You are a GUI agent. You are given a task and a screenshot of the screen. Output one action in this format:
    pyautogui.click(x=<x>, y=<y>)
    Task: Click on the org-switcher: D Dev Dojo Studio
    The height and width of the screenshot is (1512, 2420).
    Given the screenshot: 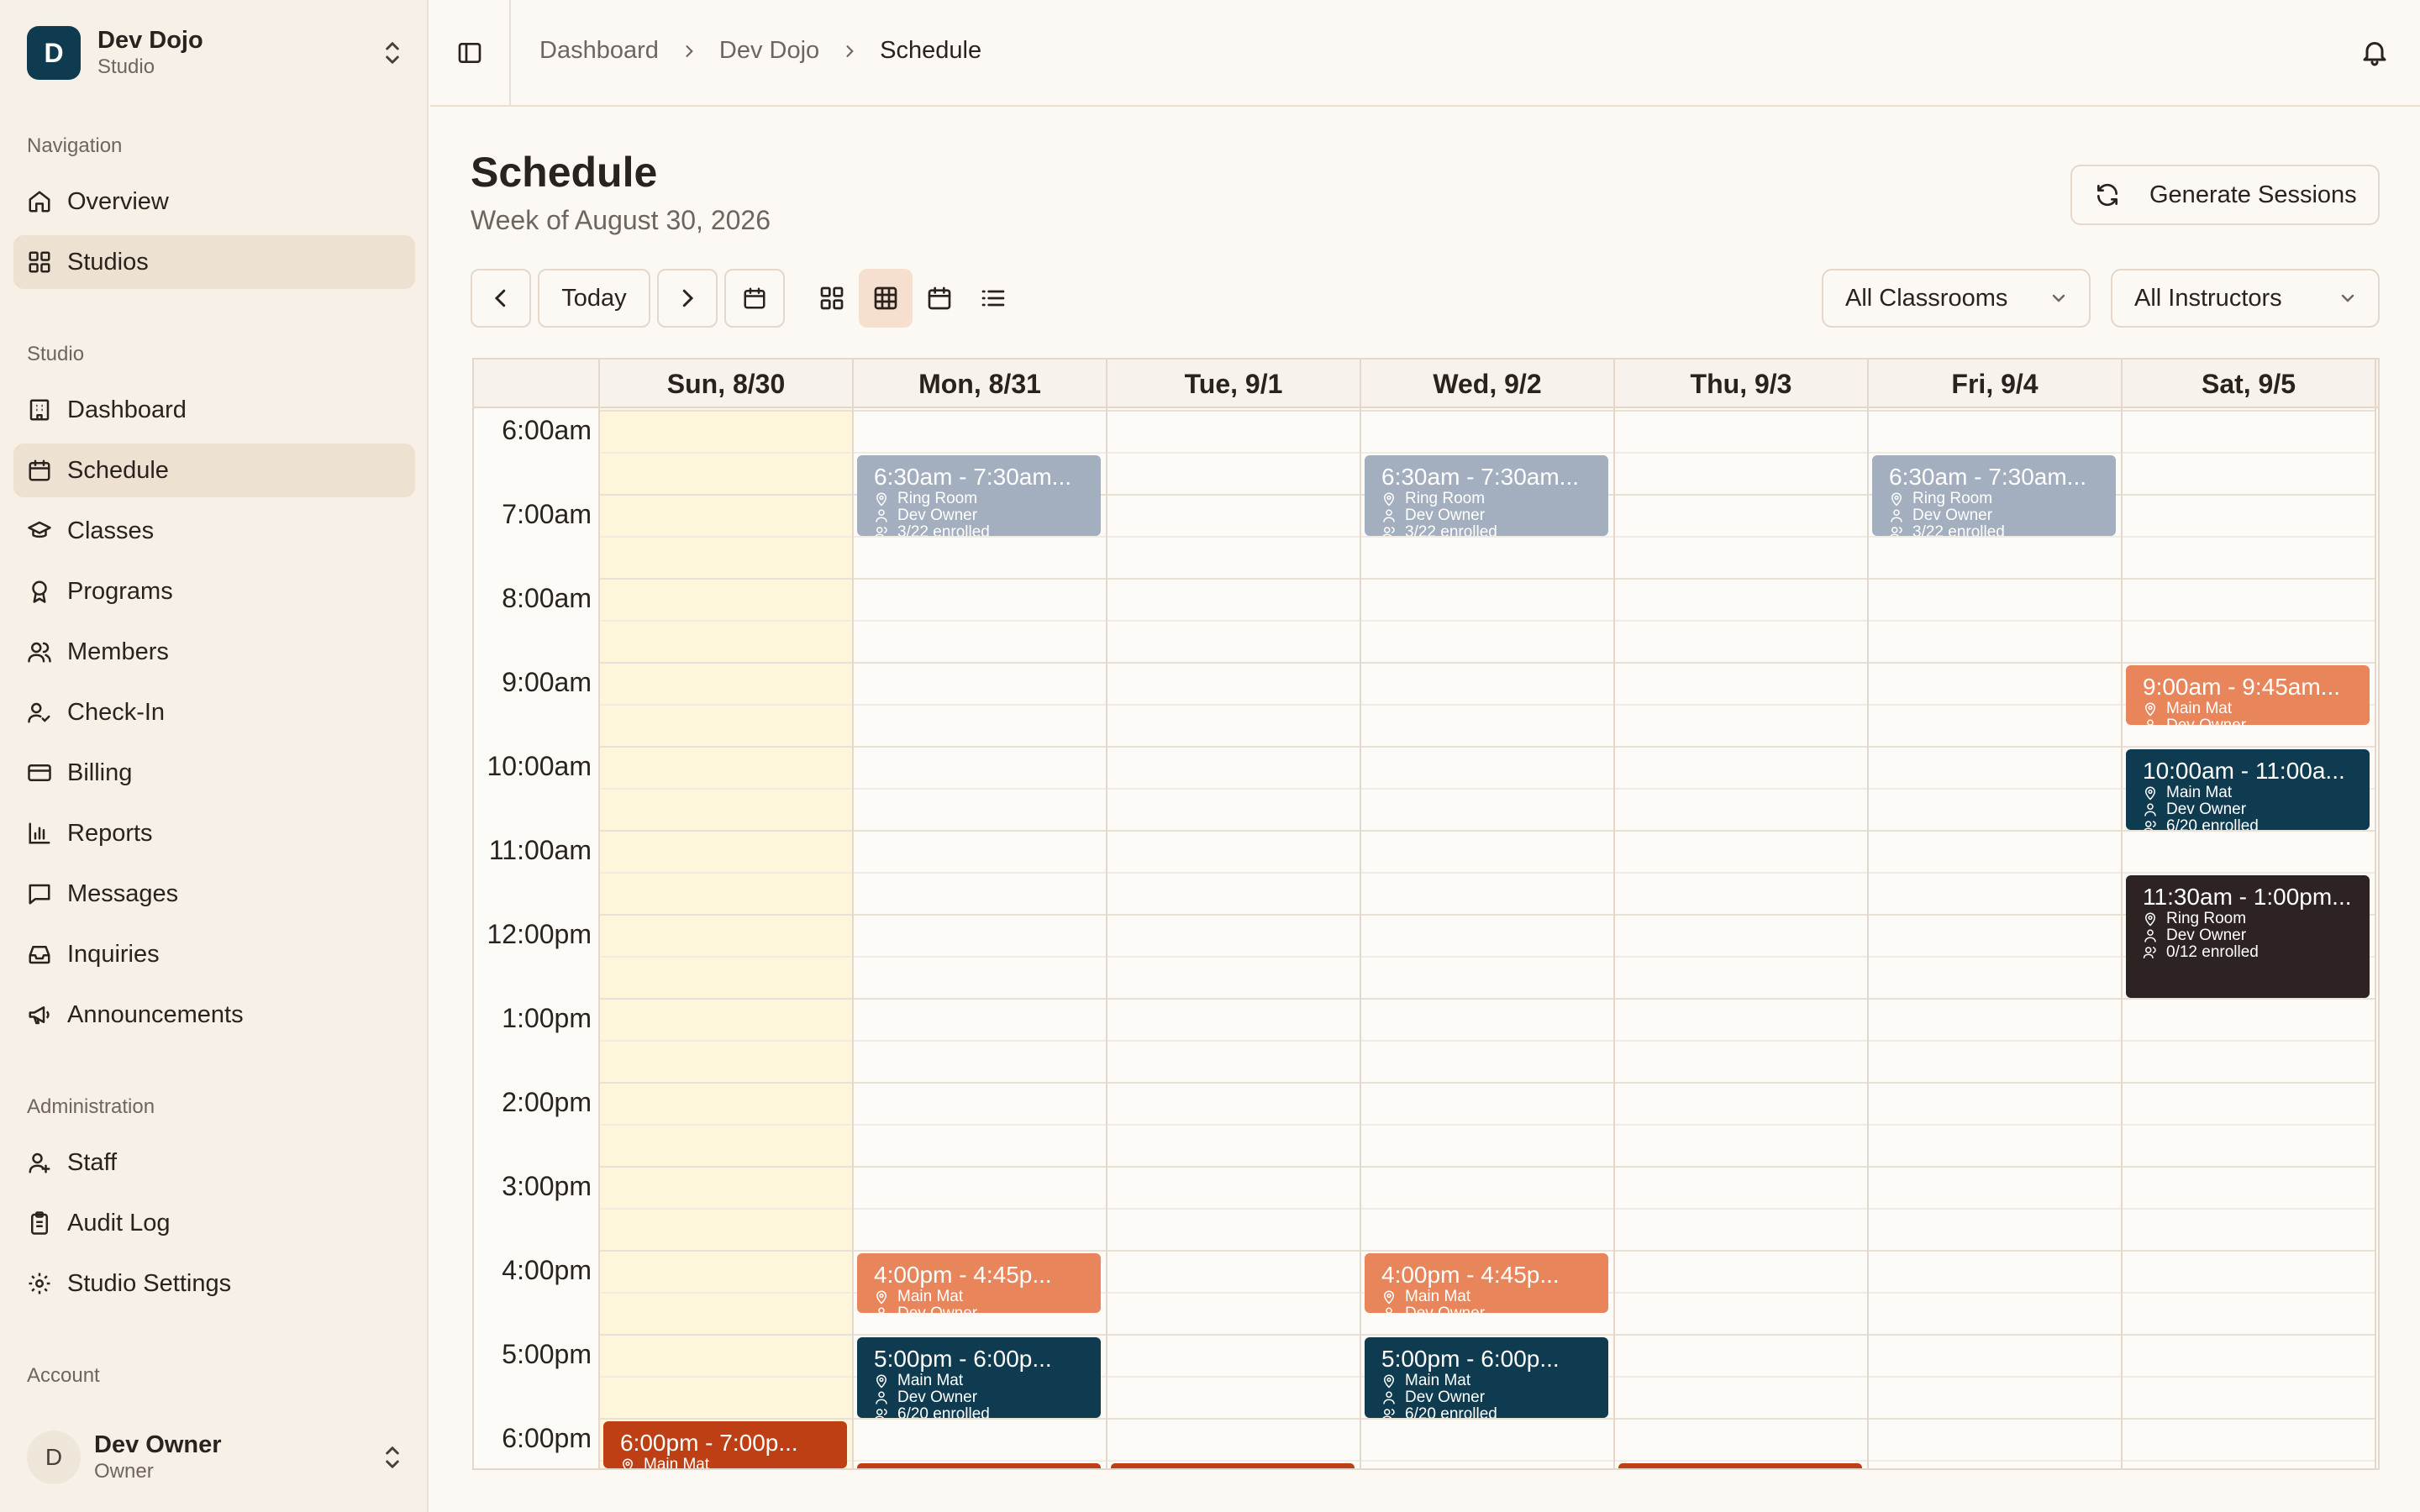 What is the action you would take?
    pyautogui.click(x=216, y=53)
    